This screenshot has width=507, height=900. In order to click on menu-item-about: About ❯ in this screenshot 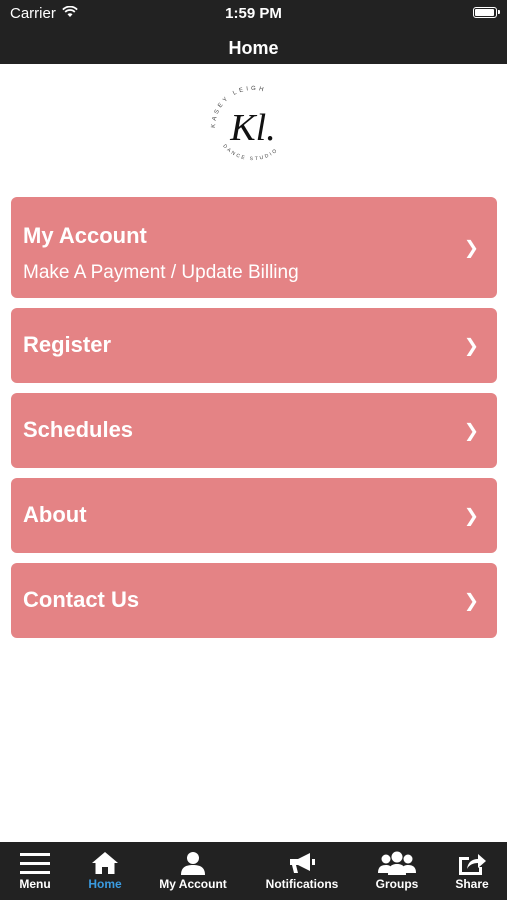, I will do `click(254, 515)`.